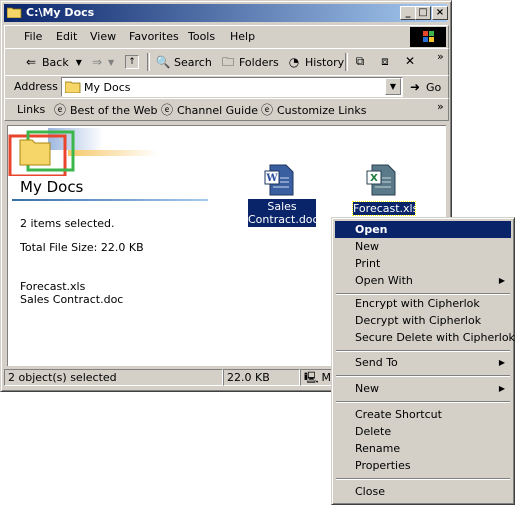 This screenshot has width=517, height=505. Describe the element at coordinates (423, 491) in the screenshot. I see `menu-close: Close` at that location.